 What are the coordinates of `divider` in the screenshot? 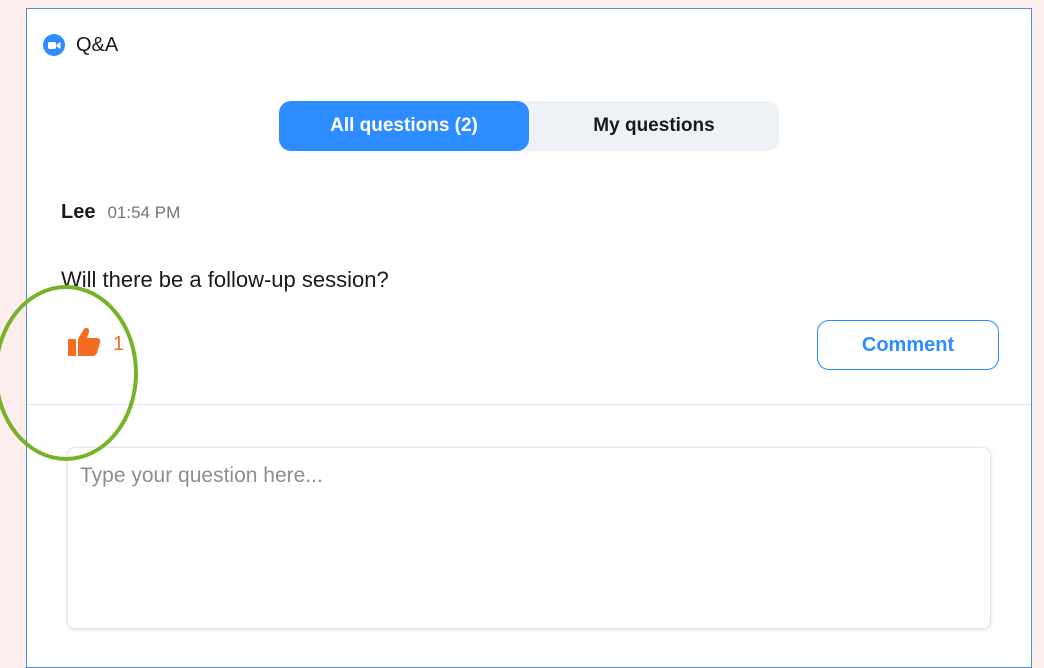 It's located at (529, 404).